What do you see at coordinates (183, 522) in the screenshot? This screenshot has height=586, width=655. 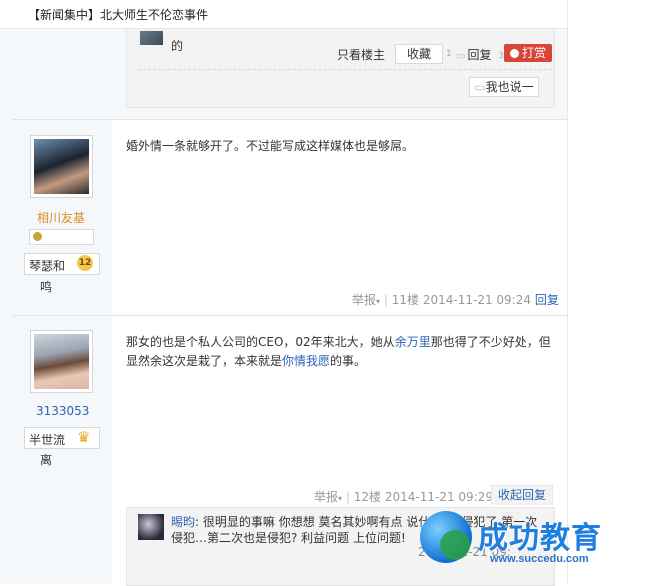 I see `sub-reply-author: 晹昀` at bounding box center [183, 522].